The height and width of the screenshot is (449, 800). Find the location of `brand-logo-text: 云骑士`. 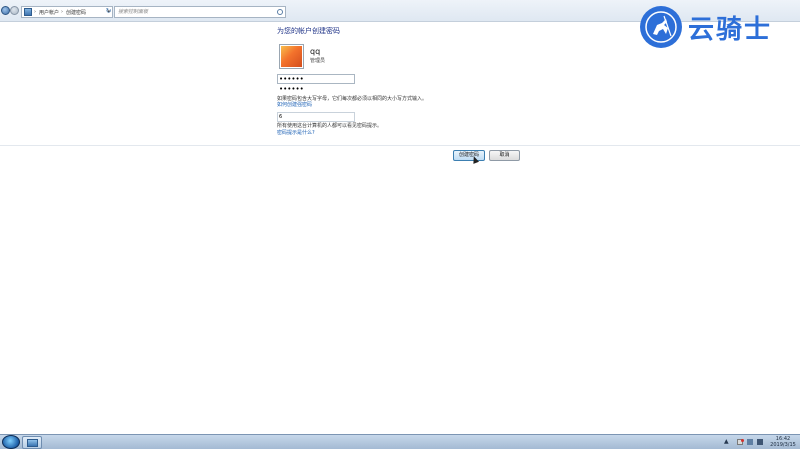

brand-logo-text: 云骑士 is located at coordinates (730, 29).